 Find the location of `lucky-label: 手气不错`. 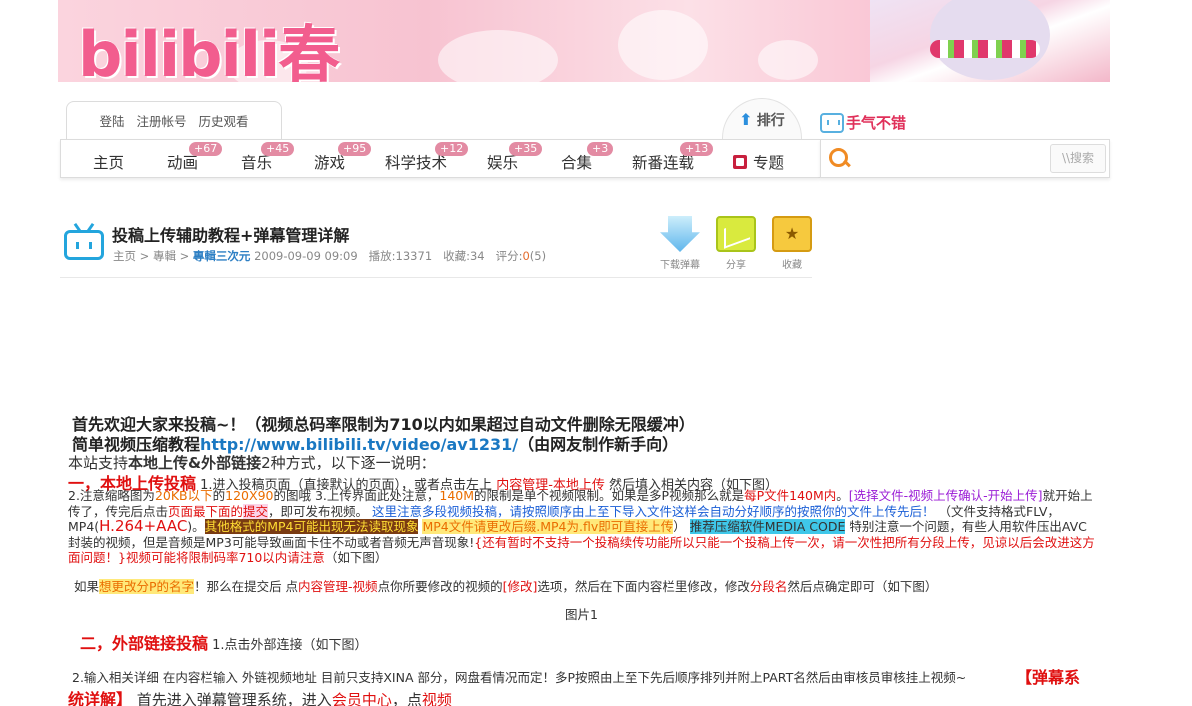

lucky-label: 手气不错 is located at coordinates (876, 123).